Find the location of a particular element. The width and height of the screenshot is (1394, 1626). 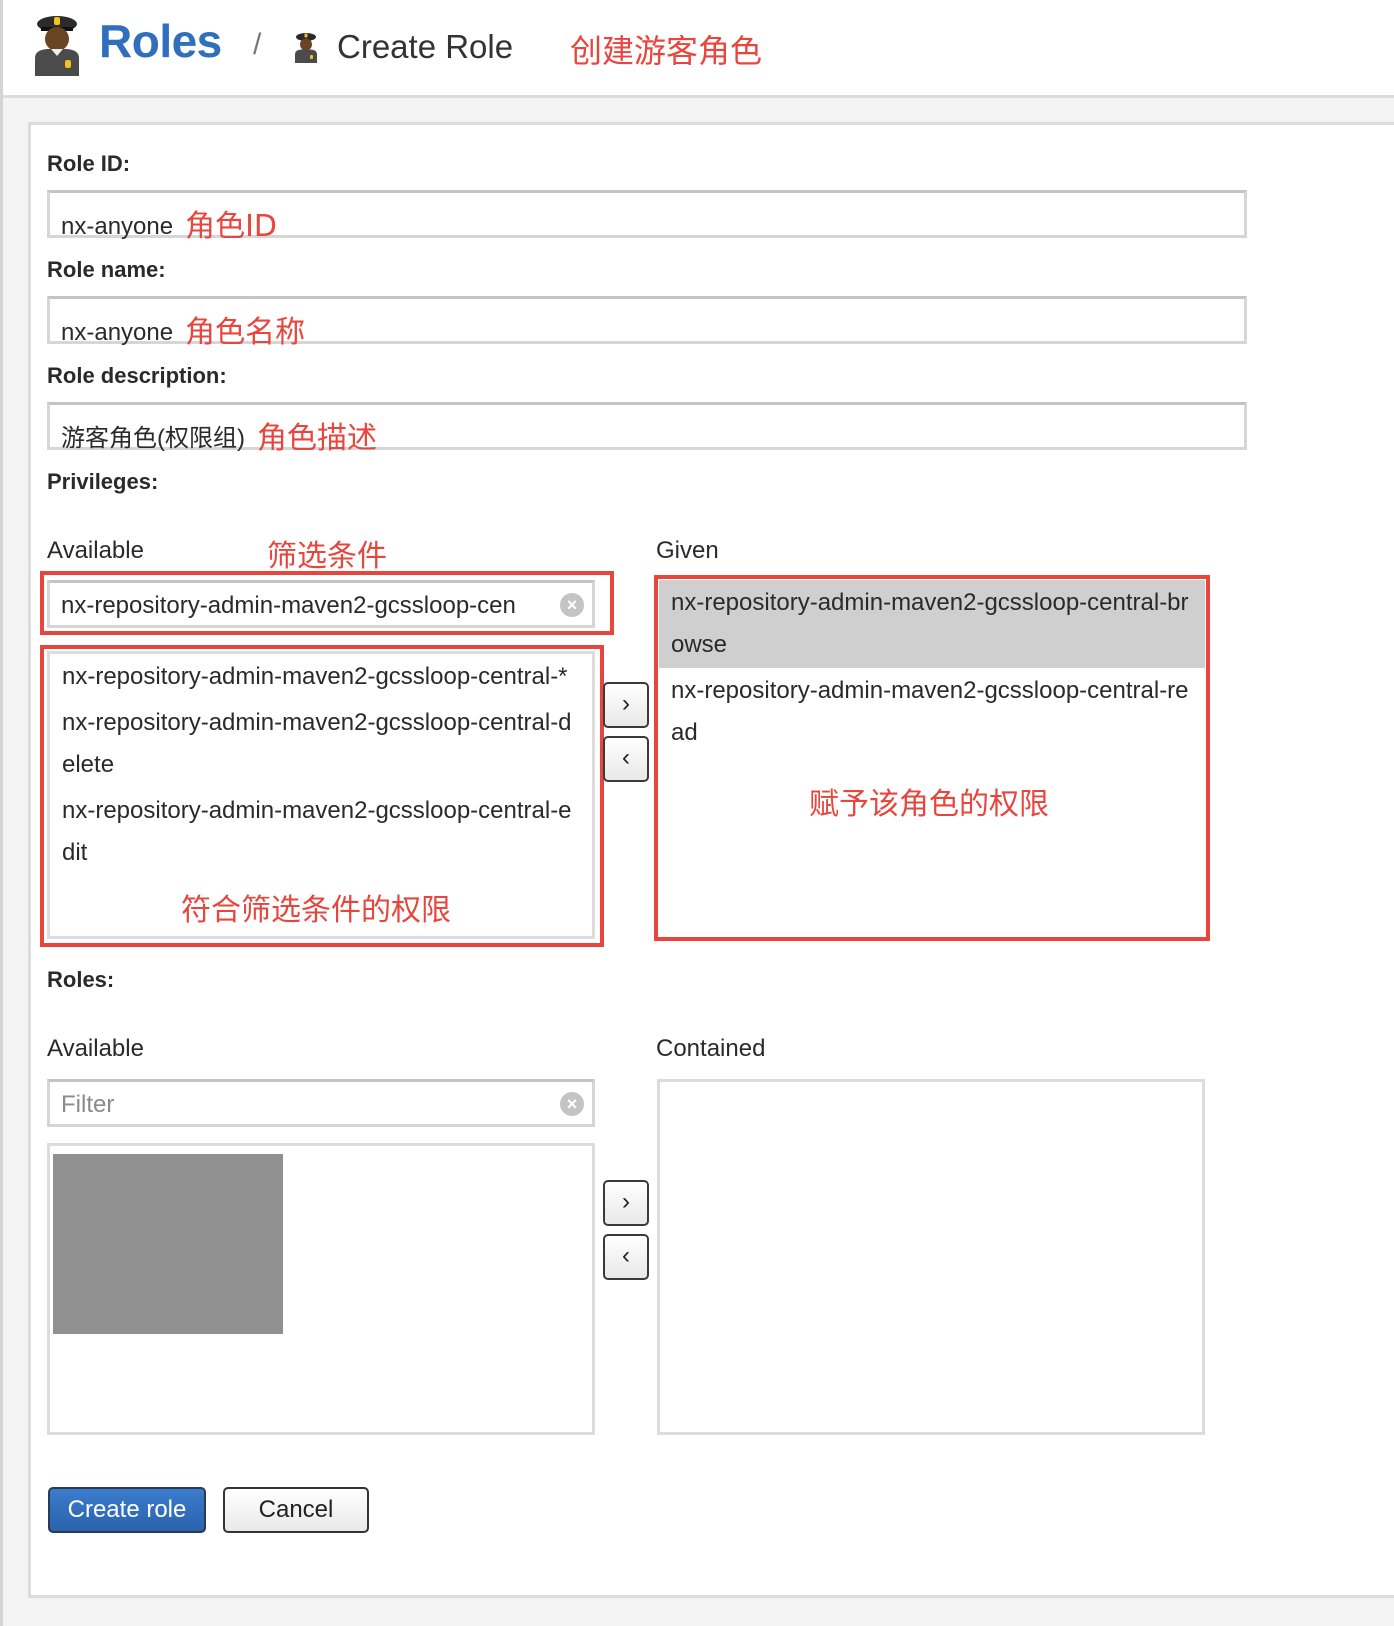

privileges-filter-value: nx-repository-admin-maven2-gcssloop-cen is located at coordinates (288, 605).